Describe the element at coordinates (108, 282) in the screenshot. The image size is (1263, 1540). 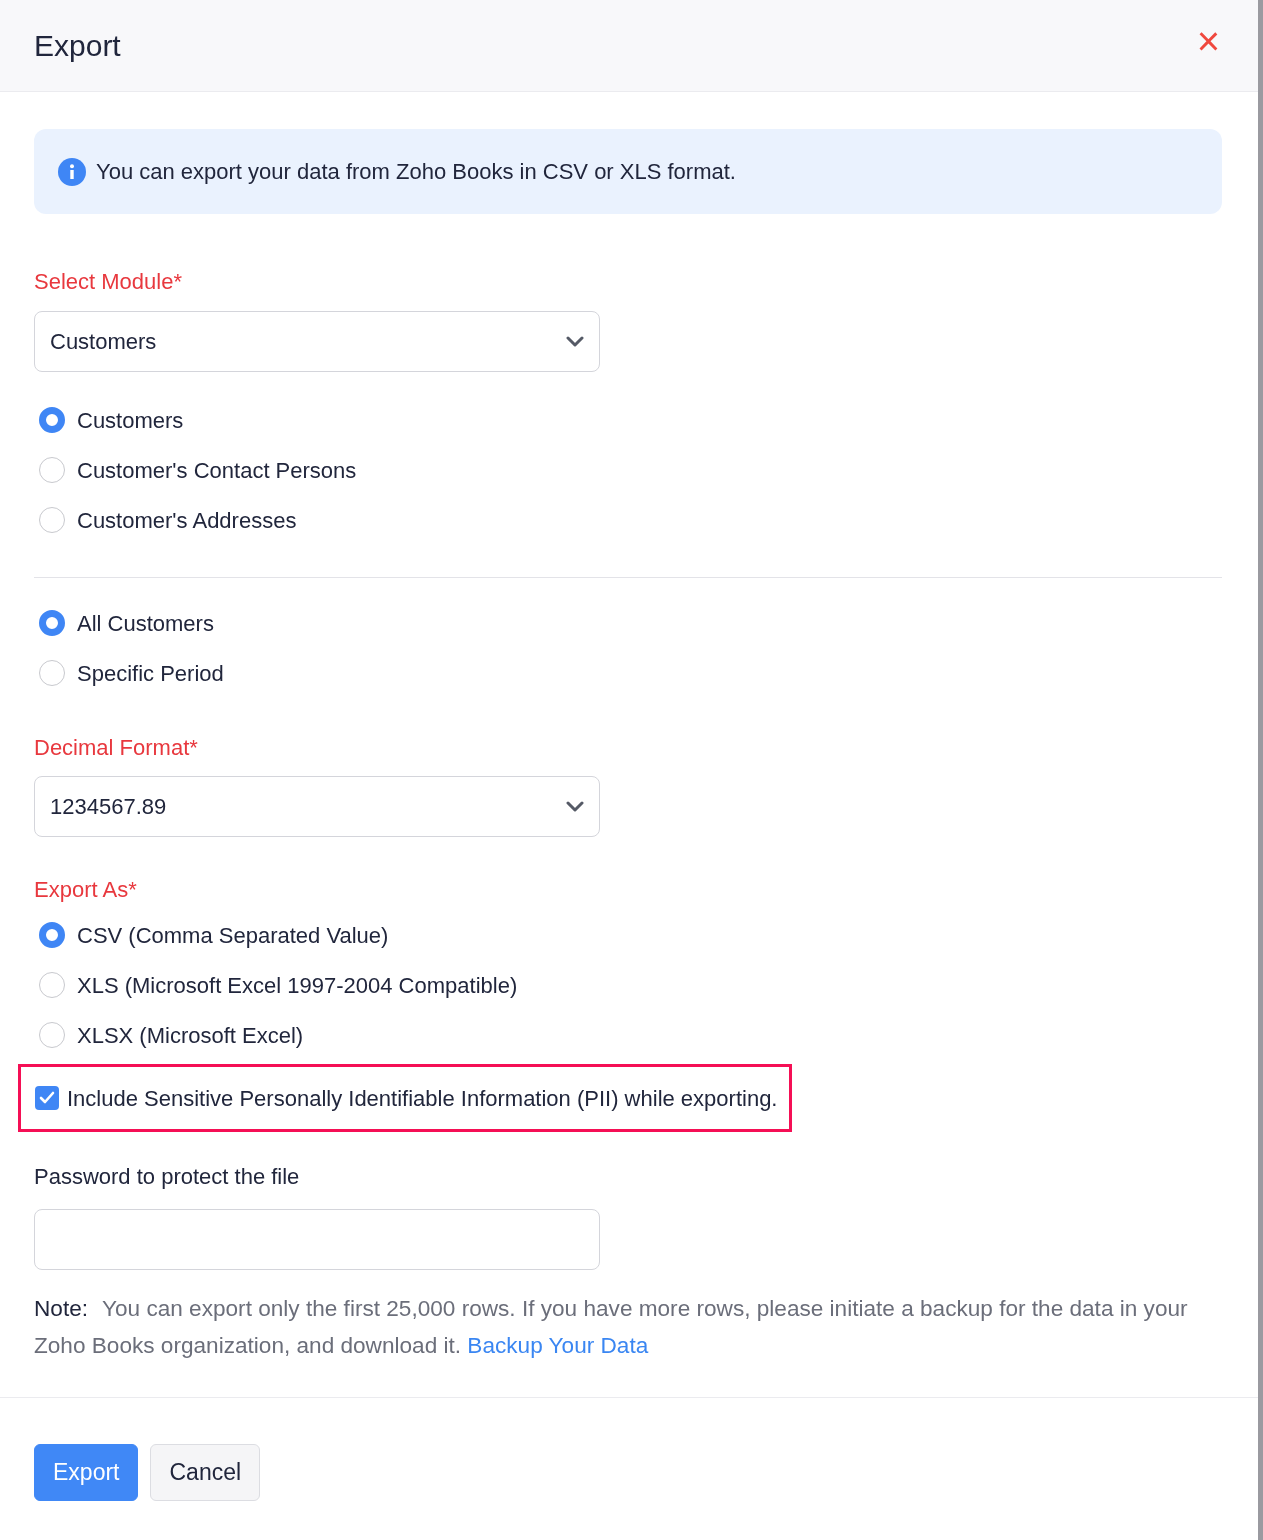
I see `field-label: Select Module*` at that location.